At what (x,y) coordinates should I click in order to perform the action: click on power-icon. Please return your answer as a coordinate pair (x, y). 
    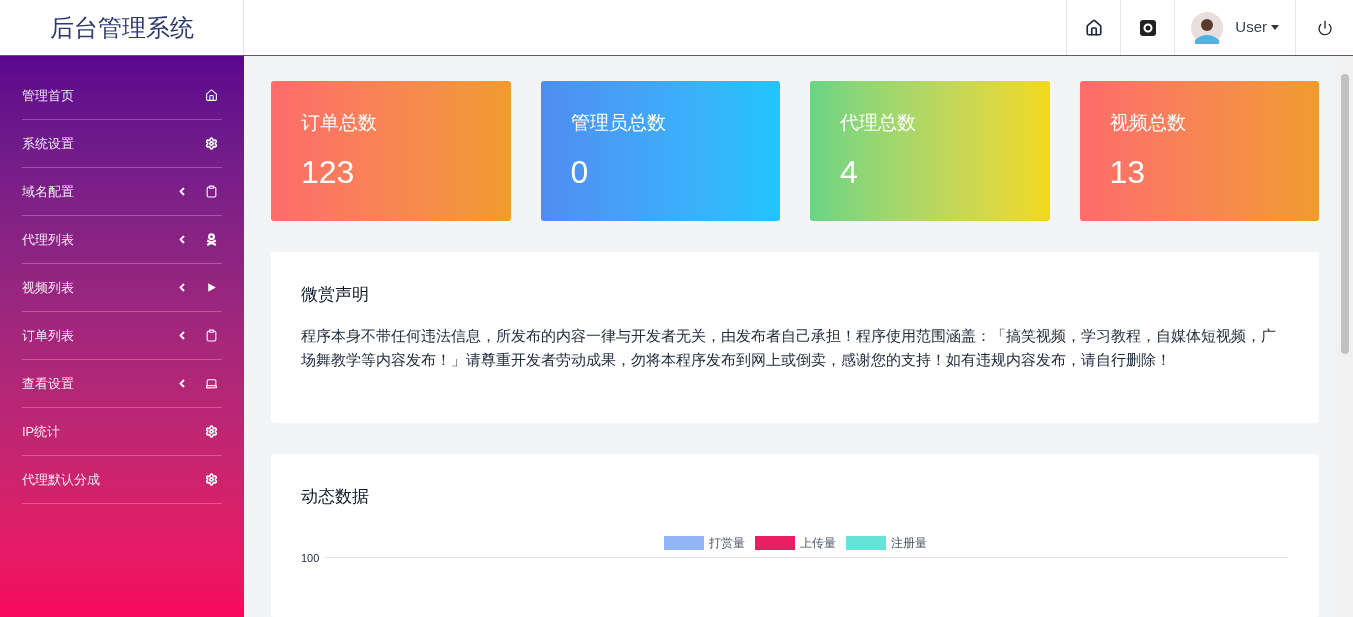
    Looking at the image, I should click on (1324, 27).